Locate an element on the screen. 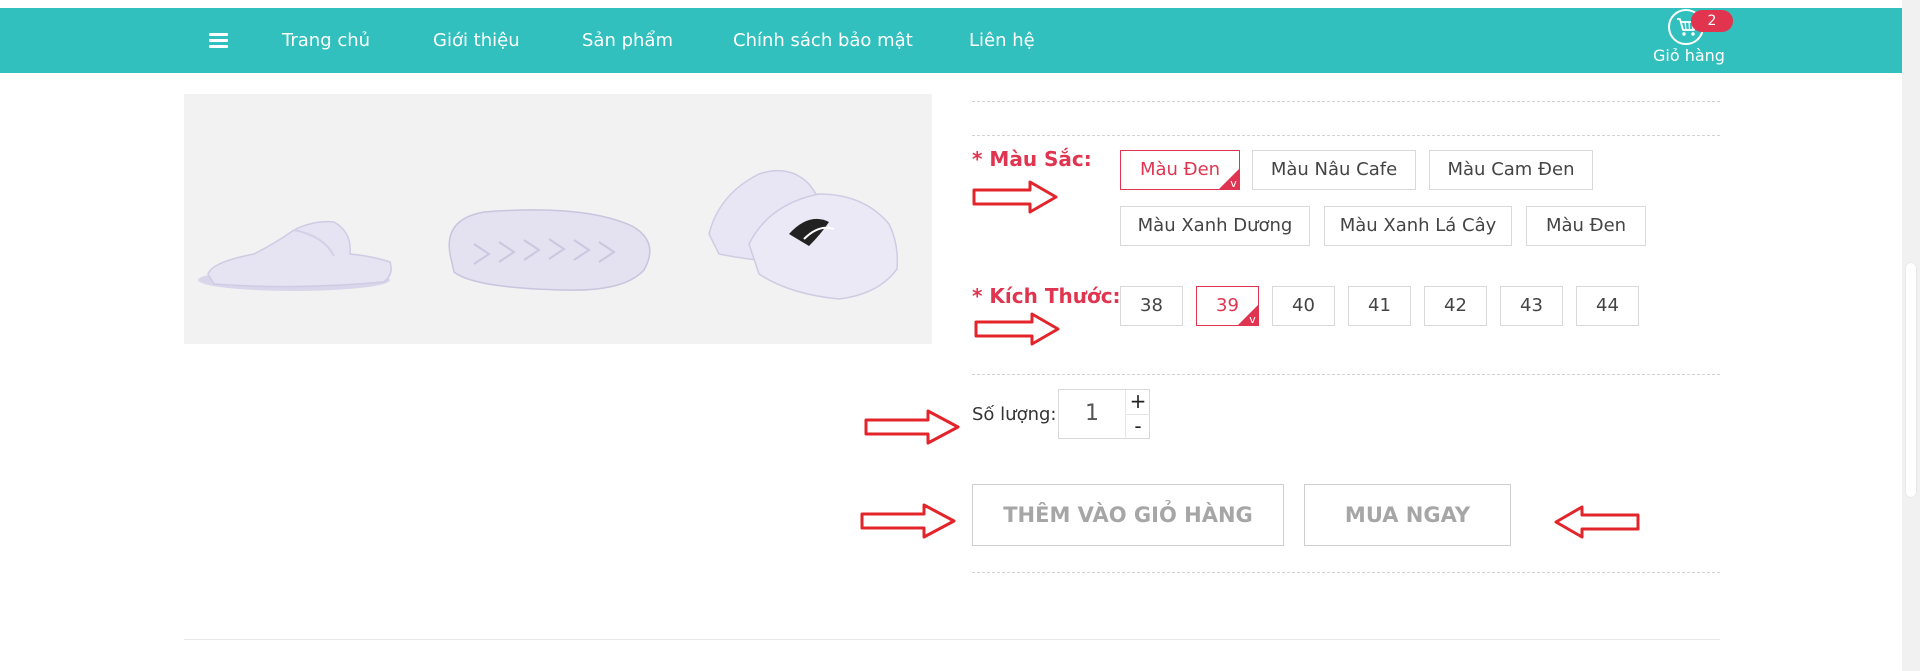  nav-item-products: Sản phẩm is located at coordinates (627, 40).